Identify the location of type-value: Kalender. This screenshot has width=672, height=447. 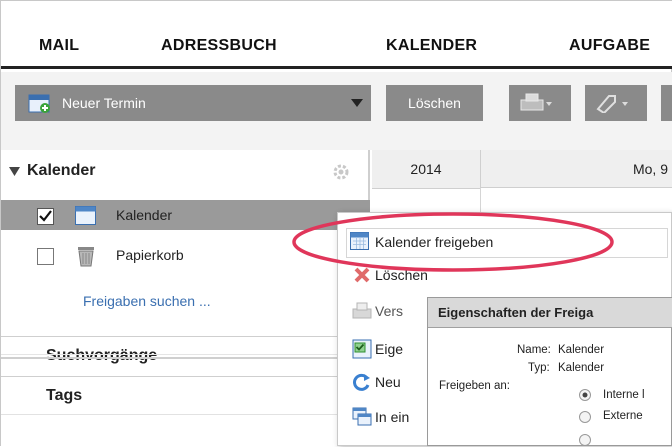
(581, 368).